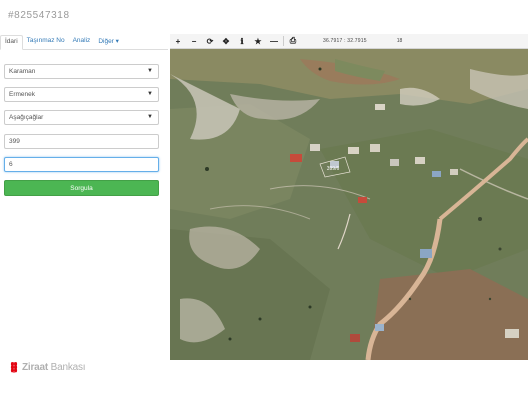 This screenshot has height=396, width=528. I want to click on print-icon: ⎙, so click(293, 41).